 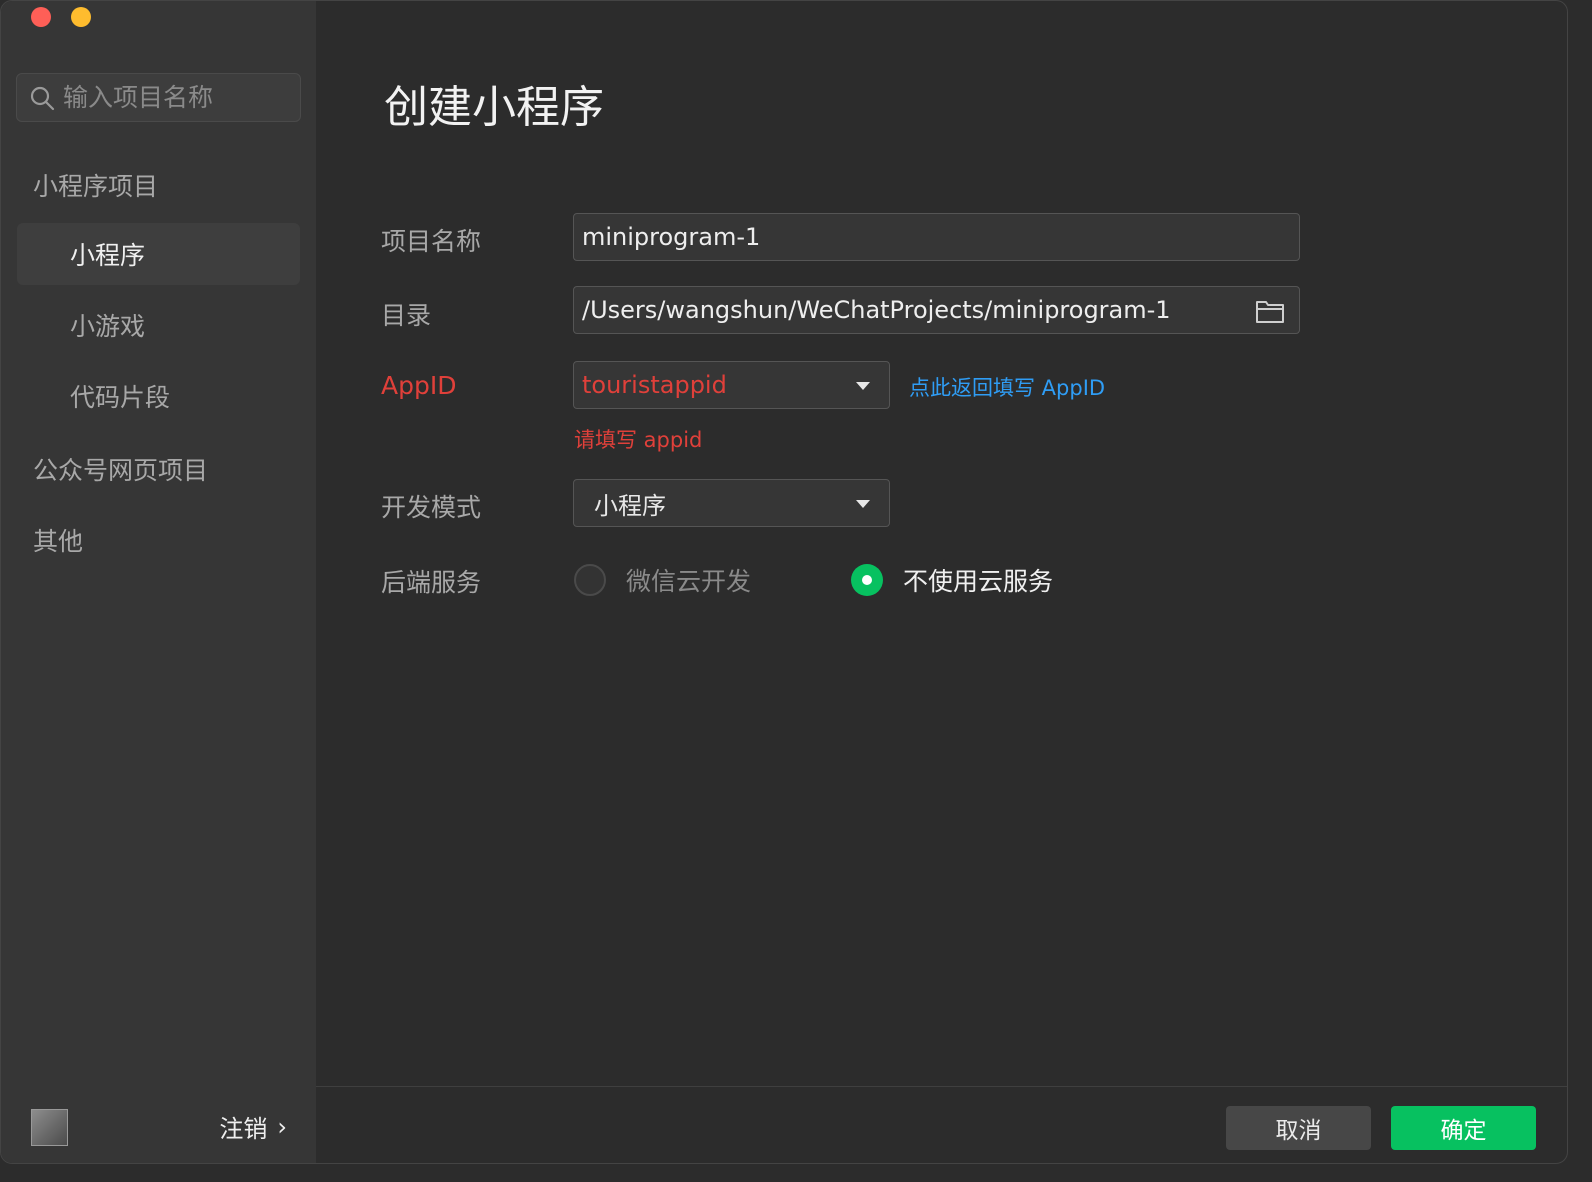 I want to click on radio-label: 微信云开发, so click(x=689, y=581).